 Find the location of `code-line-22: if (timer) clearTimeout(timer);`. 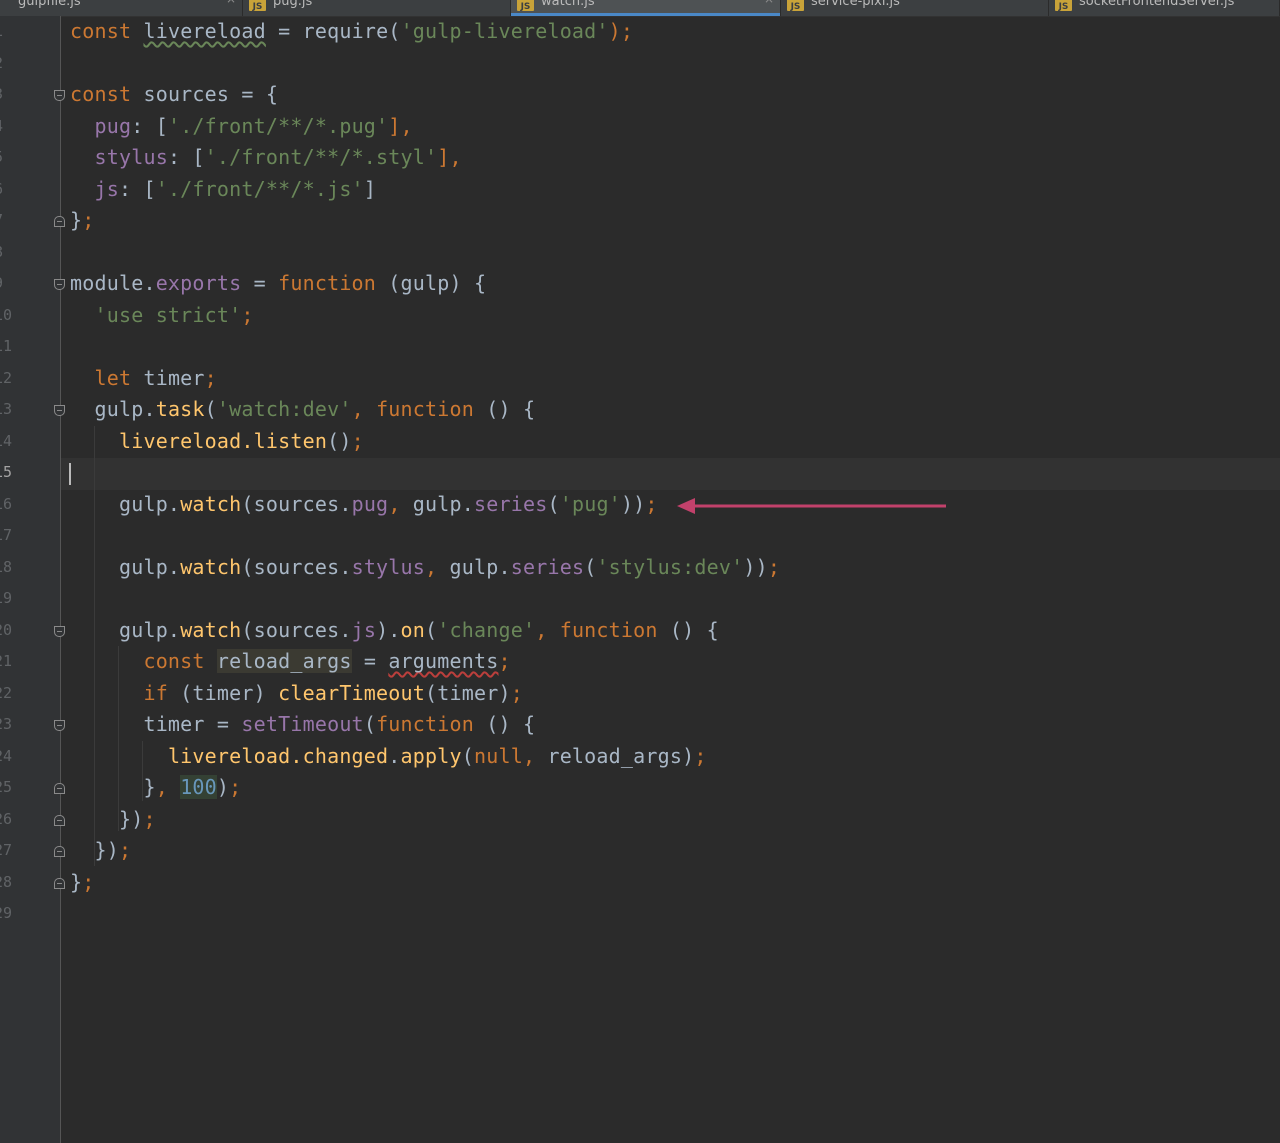

code-line-22: if (timer) clearTimeout(timer); is located at coordinates (333, 692).